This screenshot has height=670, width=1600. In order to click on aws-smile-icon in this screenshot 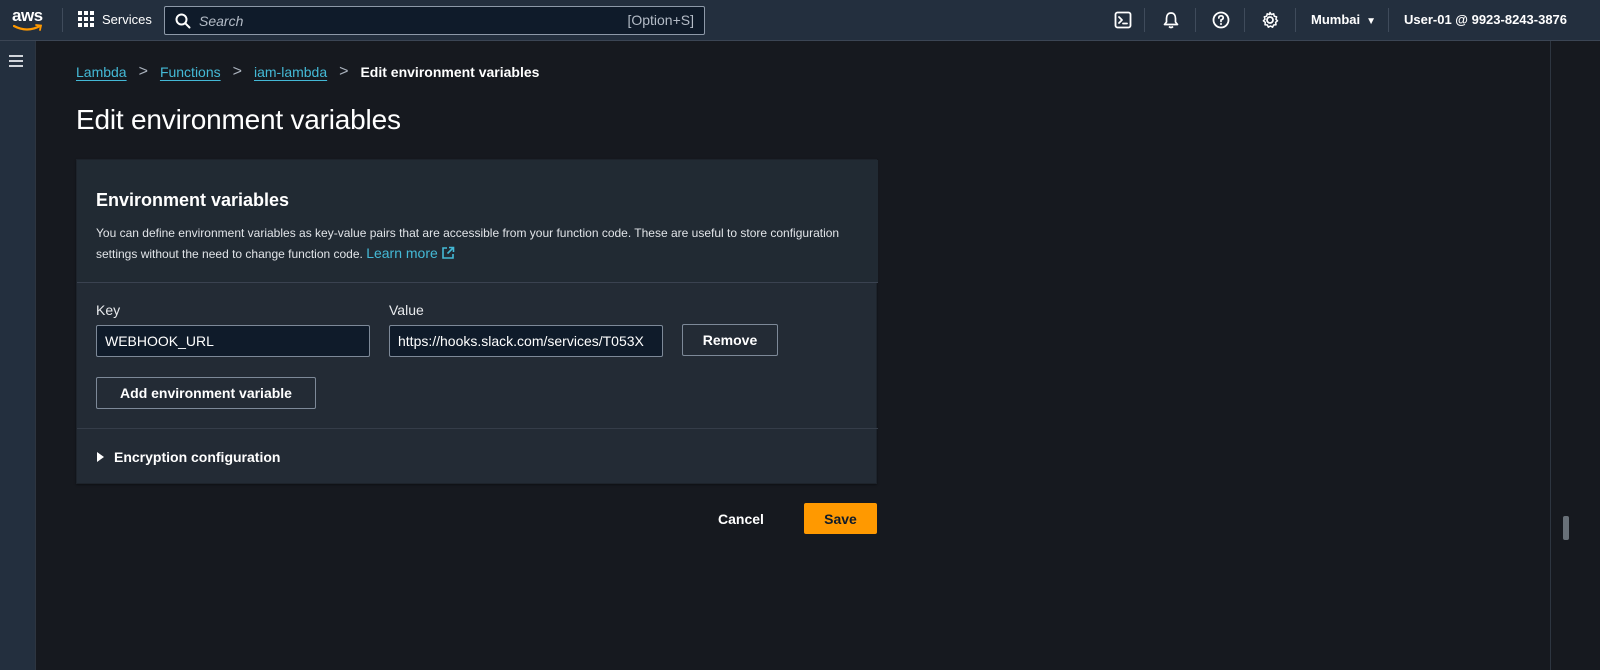, I will do `click(28, 27)`.